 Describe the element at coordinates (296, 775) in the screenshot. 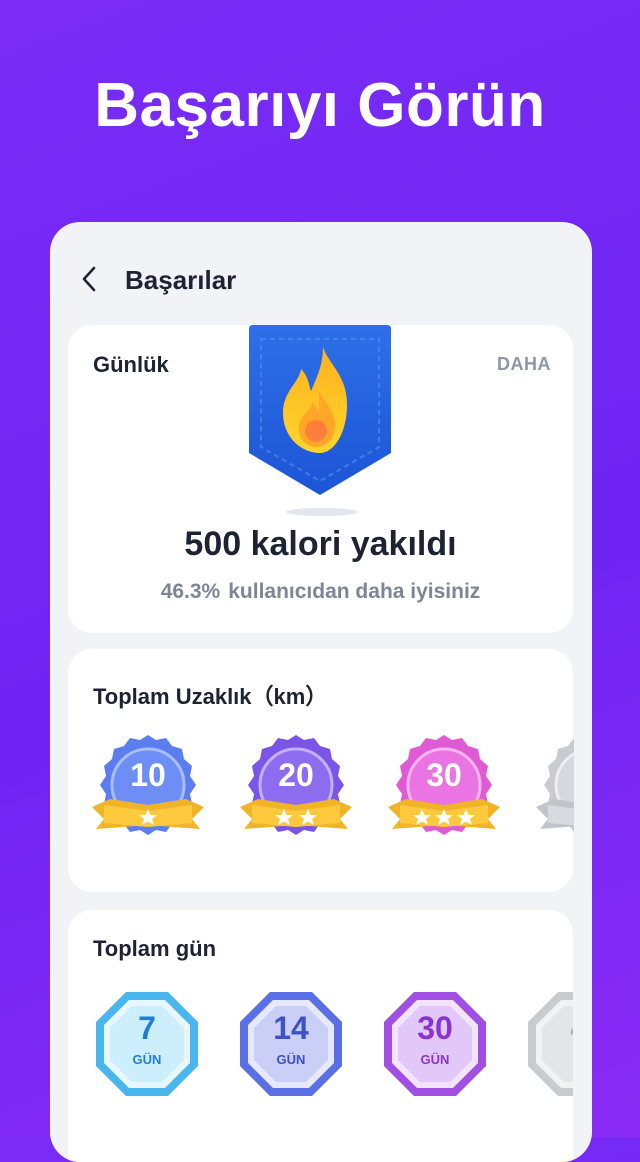

I see `badge-value: 20` at that location.